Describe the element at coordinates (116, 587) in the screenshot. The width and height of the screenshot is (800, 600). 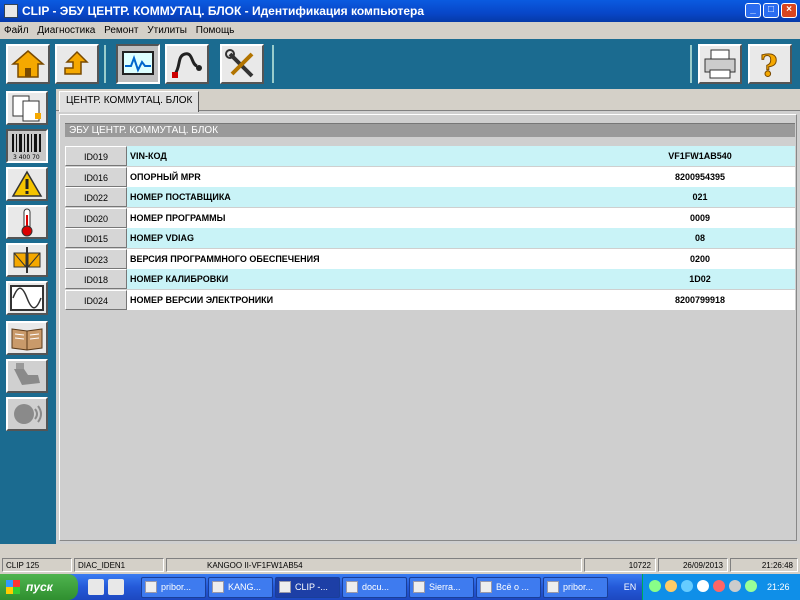
I see `app-quicklaunch-icon` at that location.